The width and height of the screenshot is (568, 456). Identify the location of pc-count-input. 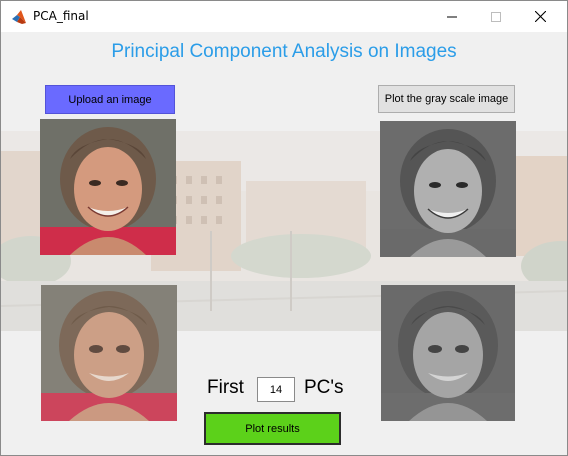
(276, 389).